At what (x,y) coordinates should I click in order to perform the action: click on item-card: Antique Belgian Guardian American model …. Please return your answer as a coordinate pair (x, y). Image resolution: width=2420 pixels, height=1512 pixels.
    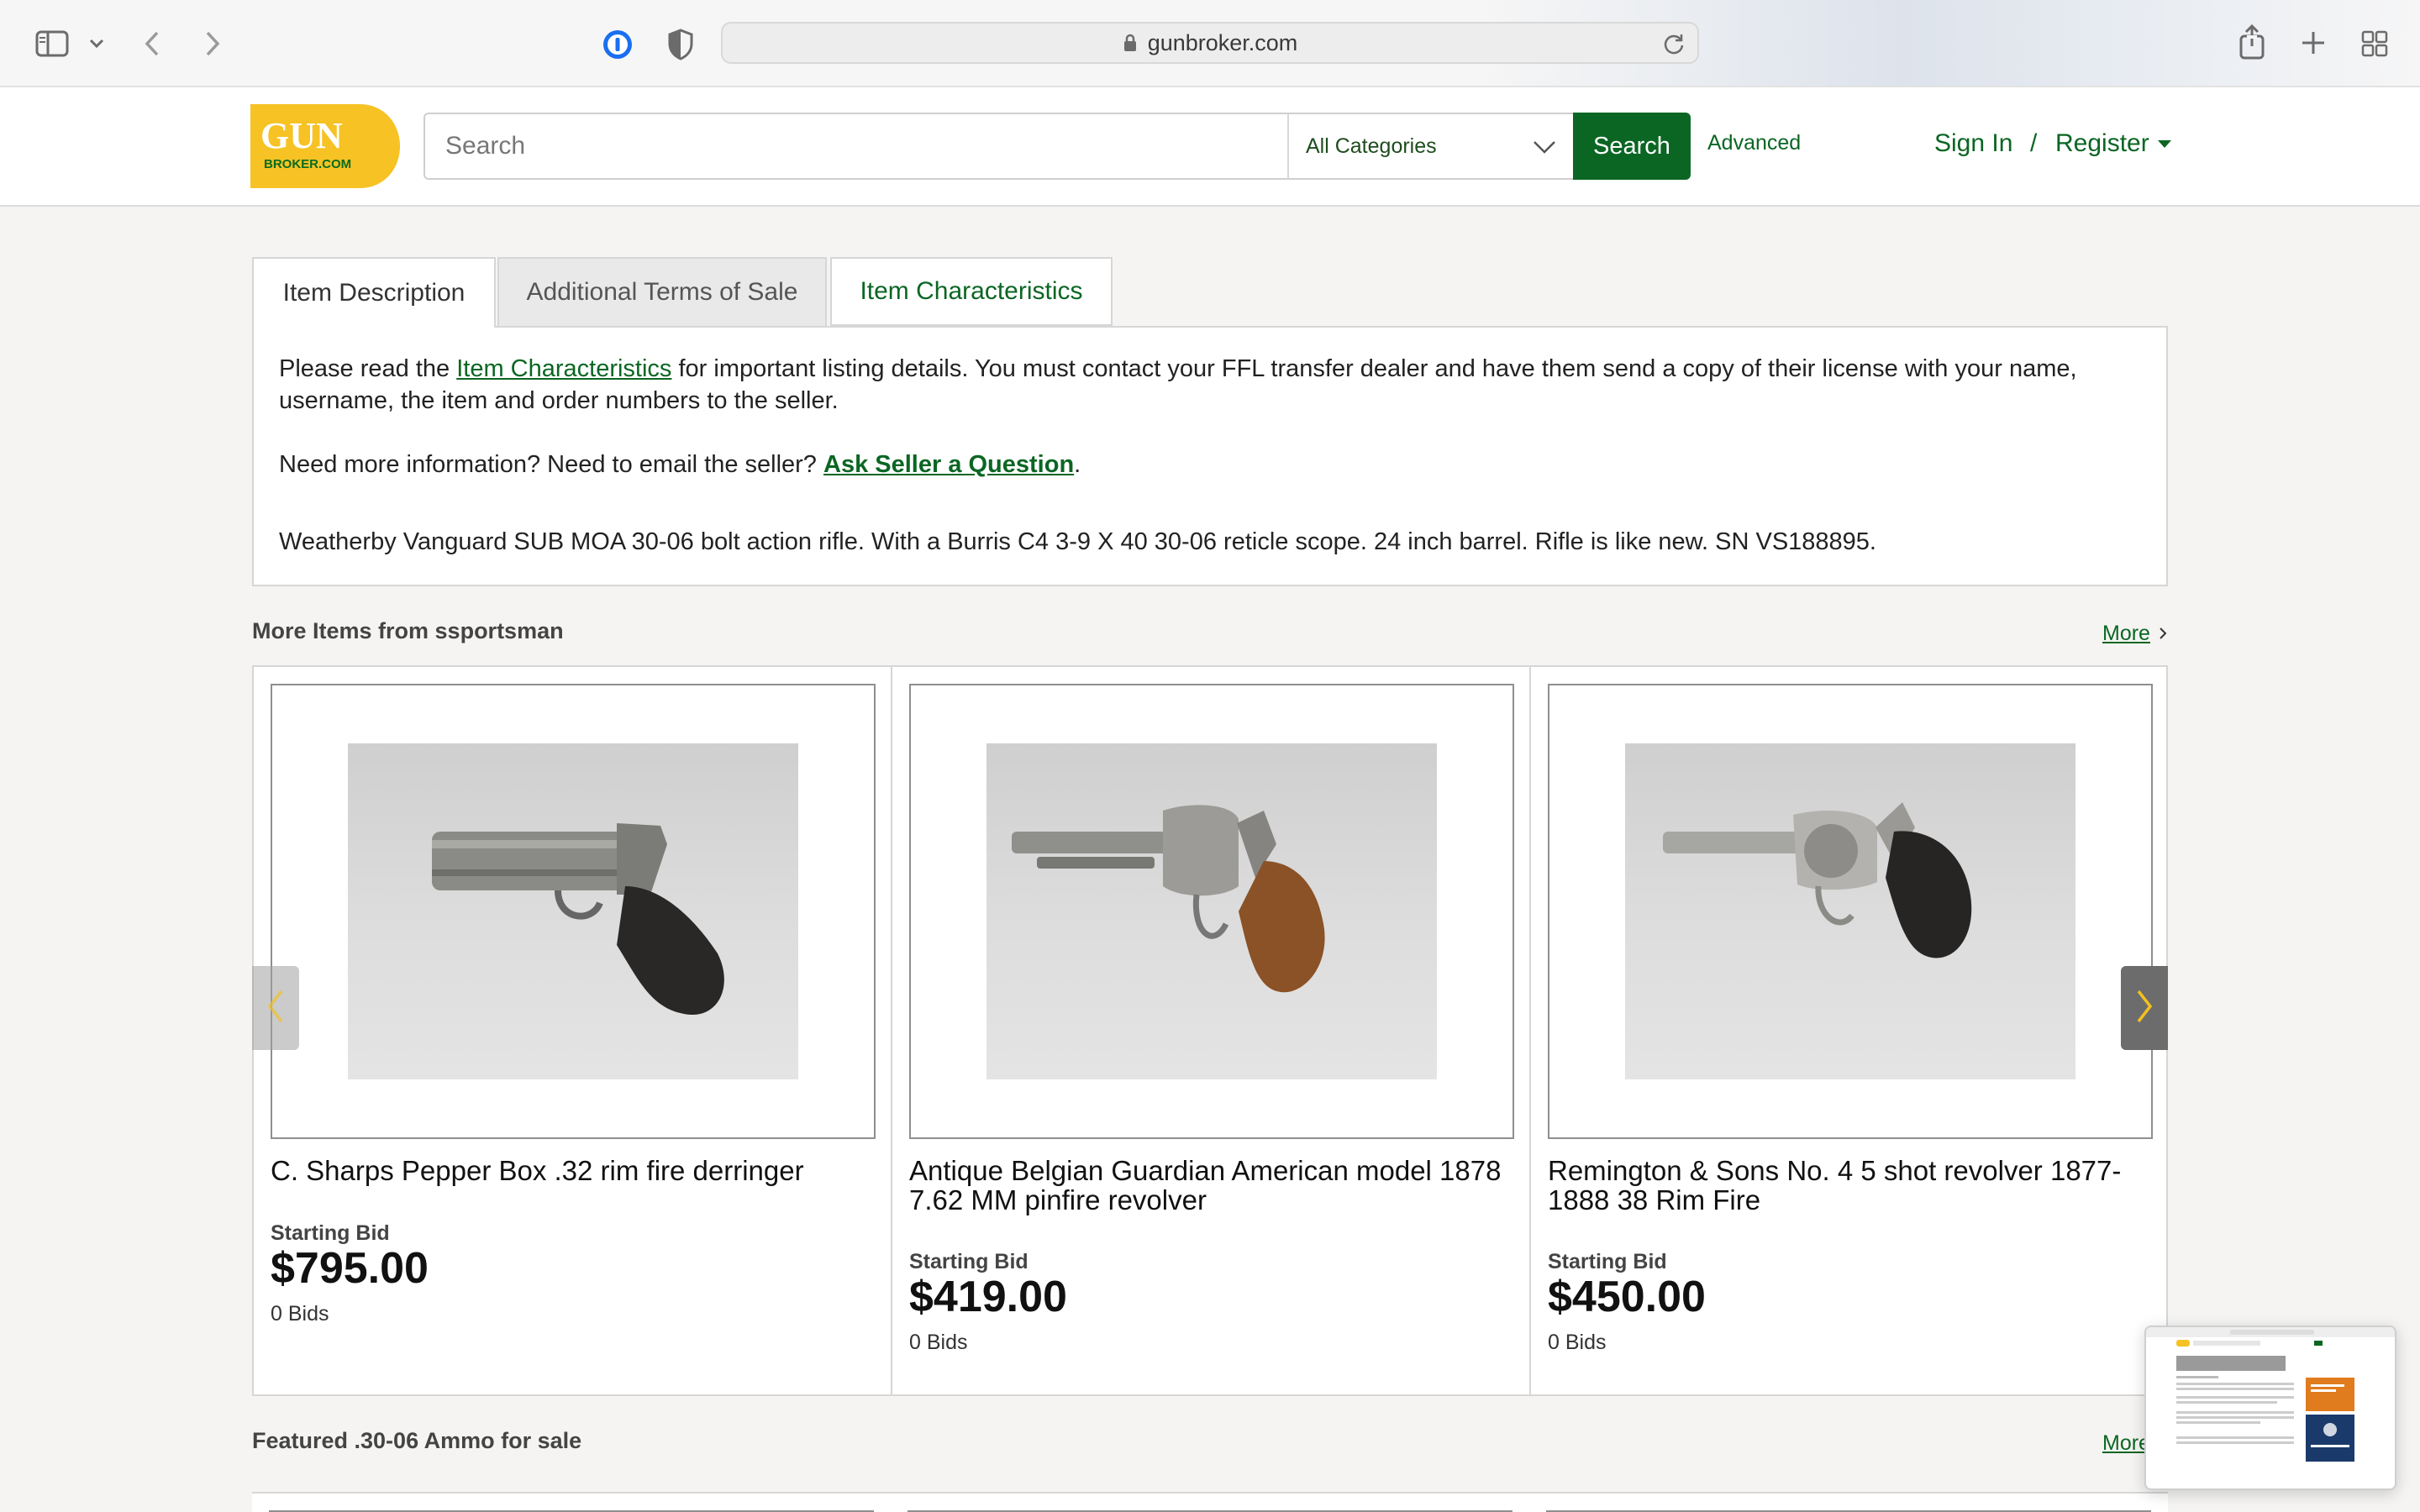
    Looking at the image, I should click on (1211, 1030).